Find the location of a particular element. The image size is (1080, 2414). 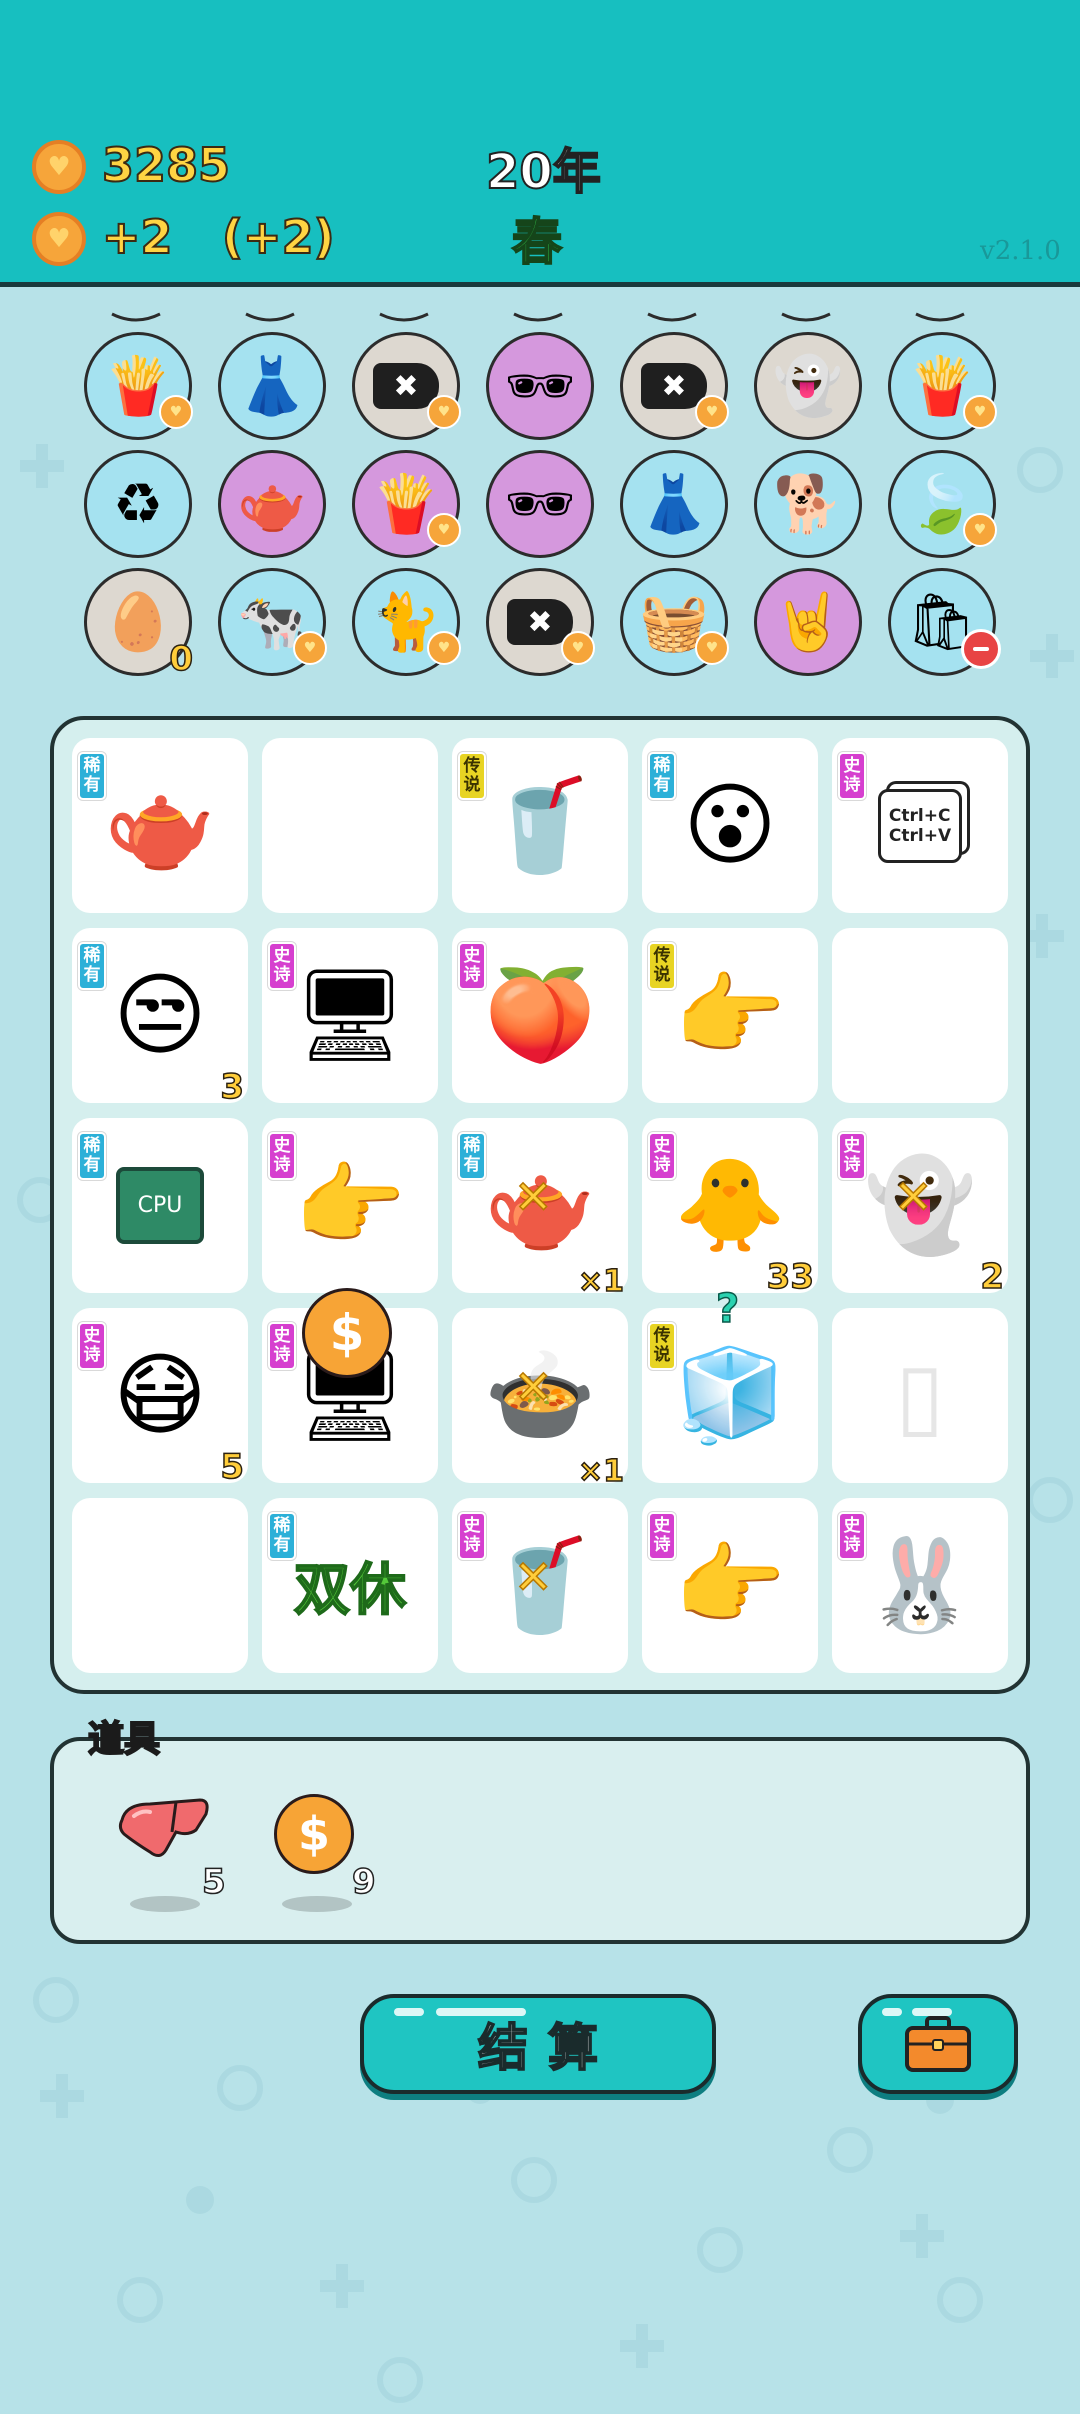

remove-badge-icon is located at coordinates (981, 649).